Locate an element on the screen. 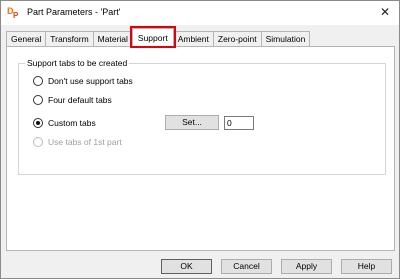  tab-zero-point: Zero-point is located at coordinates (237, 38).